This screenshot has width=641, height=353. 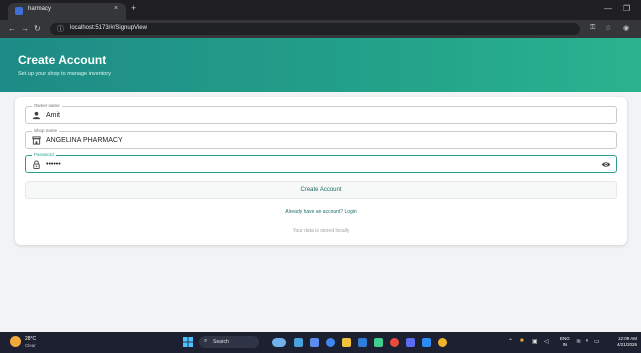 I want to click on vscode-icon, so click(x=426, y=342).